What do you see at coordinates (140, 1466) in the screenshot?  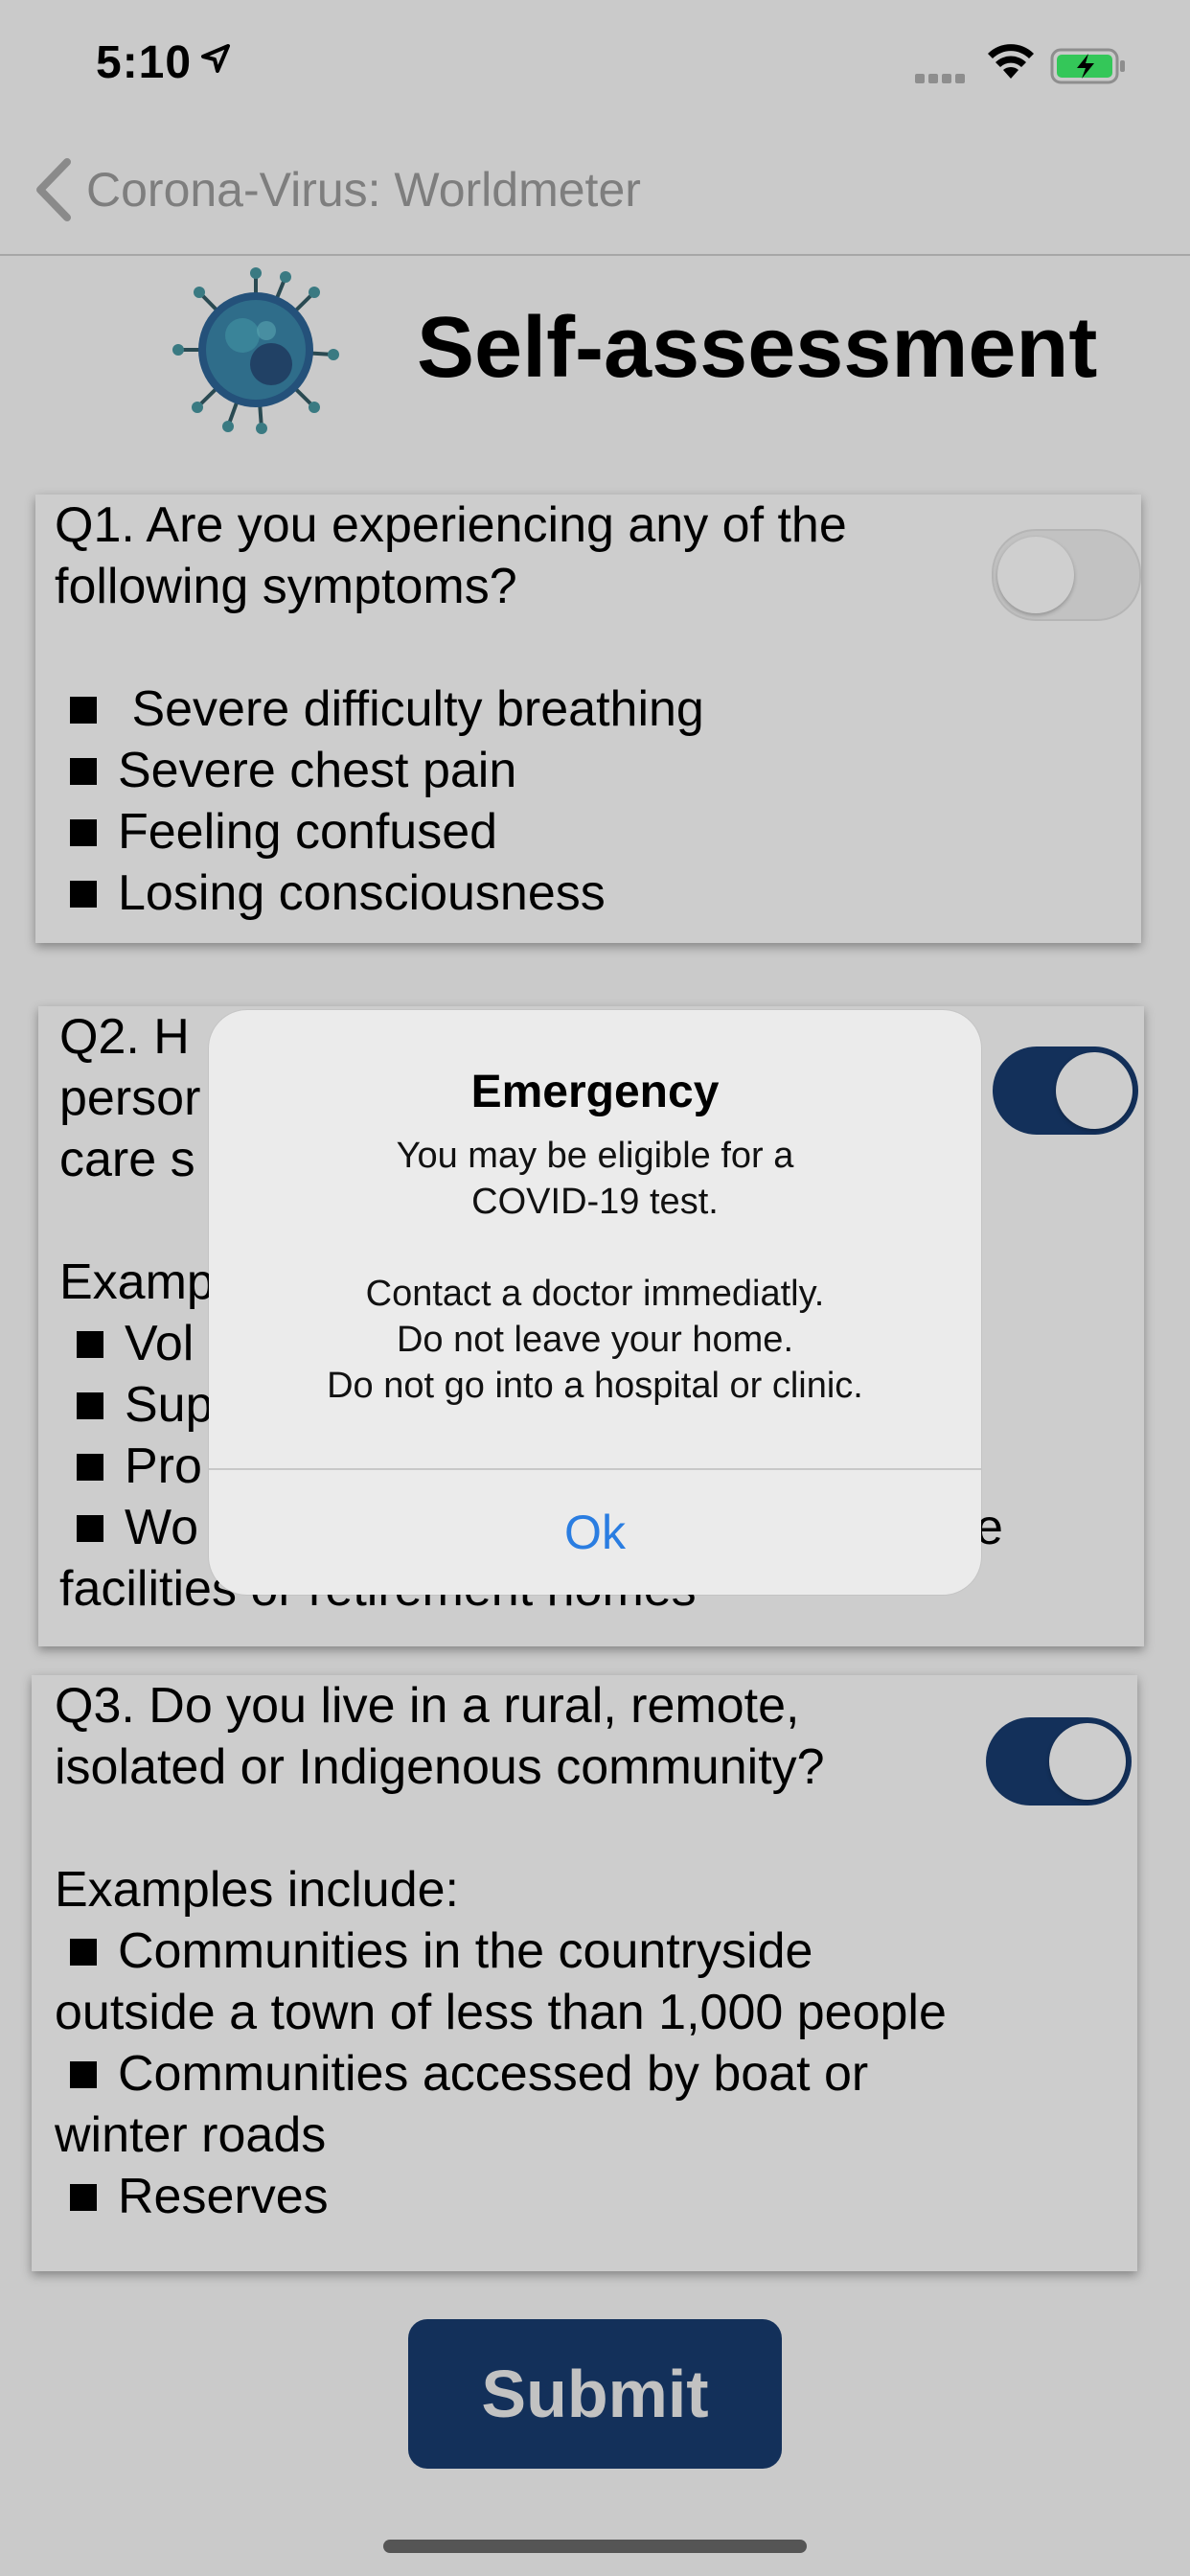 I see `q2-example-item: Pro` at bounding box center [140, 1466].